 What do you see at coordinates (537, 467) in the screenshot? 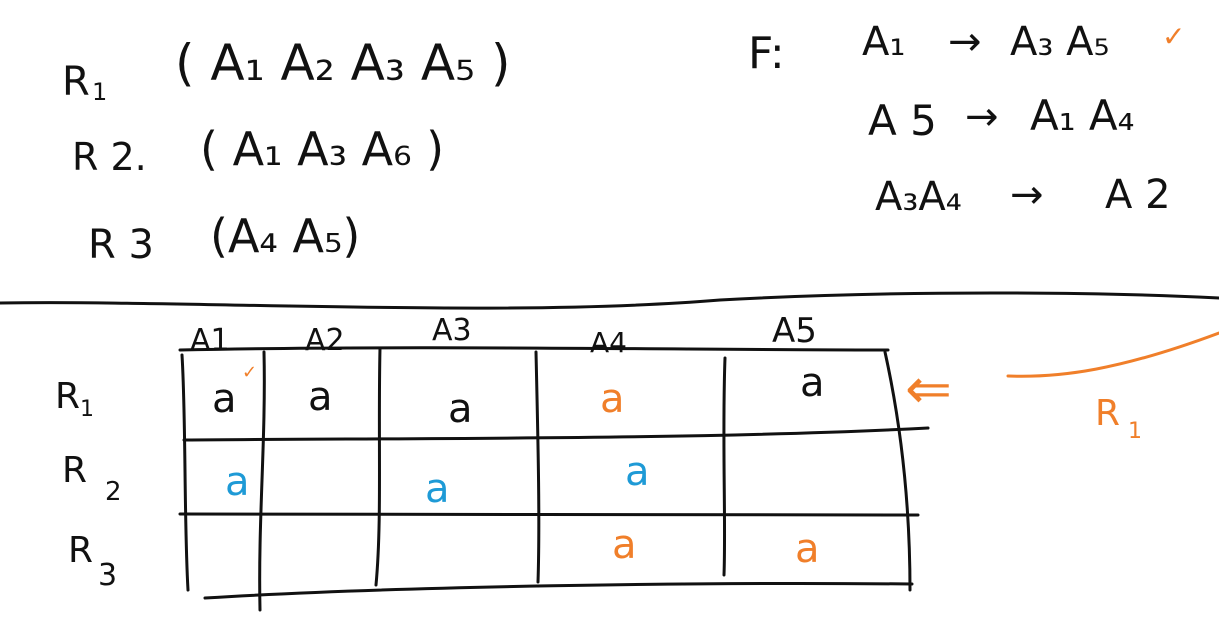
I see `grid-col3-line` at bounding box center [537, 467].